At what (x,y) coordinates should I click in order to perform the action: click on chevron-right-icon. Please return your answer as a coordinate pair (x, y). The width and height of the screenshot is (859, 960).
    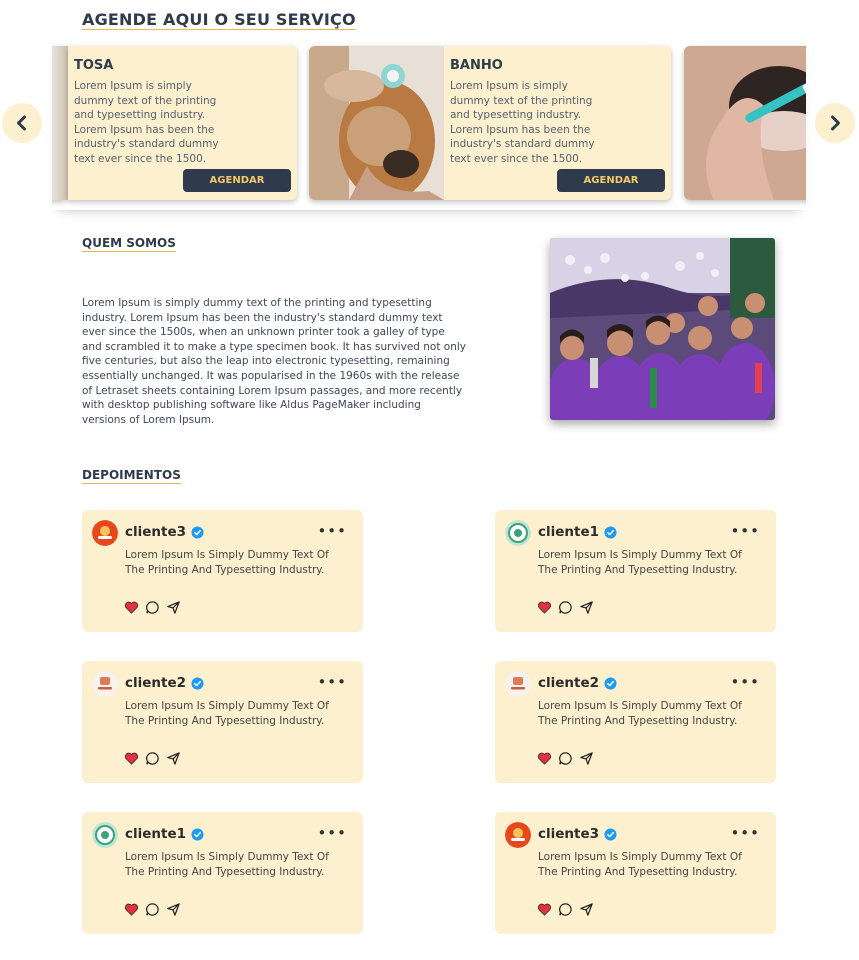
    Looking at the image, I should click on (835, 123).